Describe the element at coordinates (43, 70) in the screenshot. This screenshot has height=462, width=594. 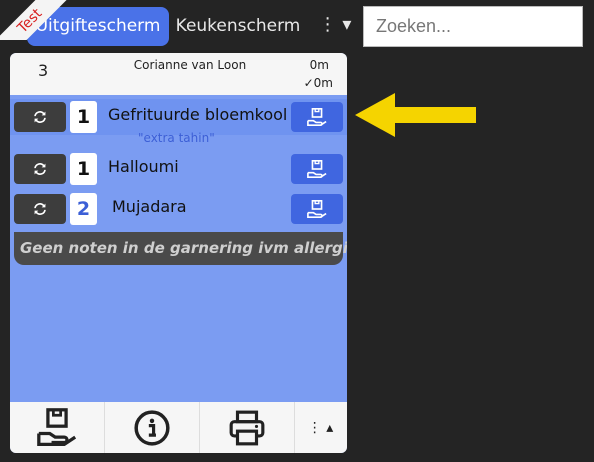
I see `order-number: 3` at that location.